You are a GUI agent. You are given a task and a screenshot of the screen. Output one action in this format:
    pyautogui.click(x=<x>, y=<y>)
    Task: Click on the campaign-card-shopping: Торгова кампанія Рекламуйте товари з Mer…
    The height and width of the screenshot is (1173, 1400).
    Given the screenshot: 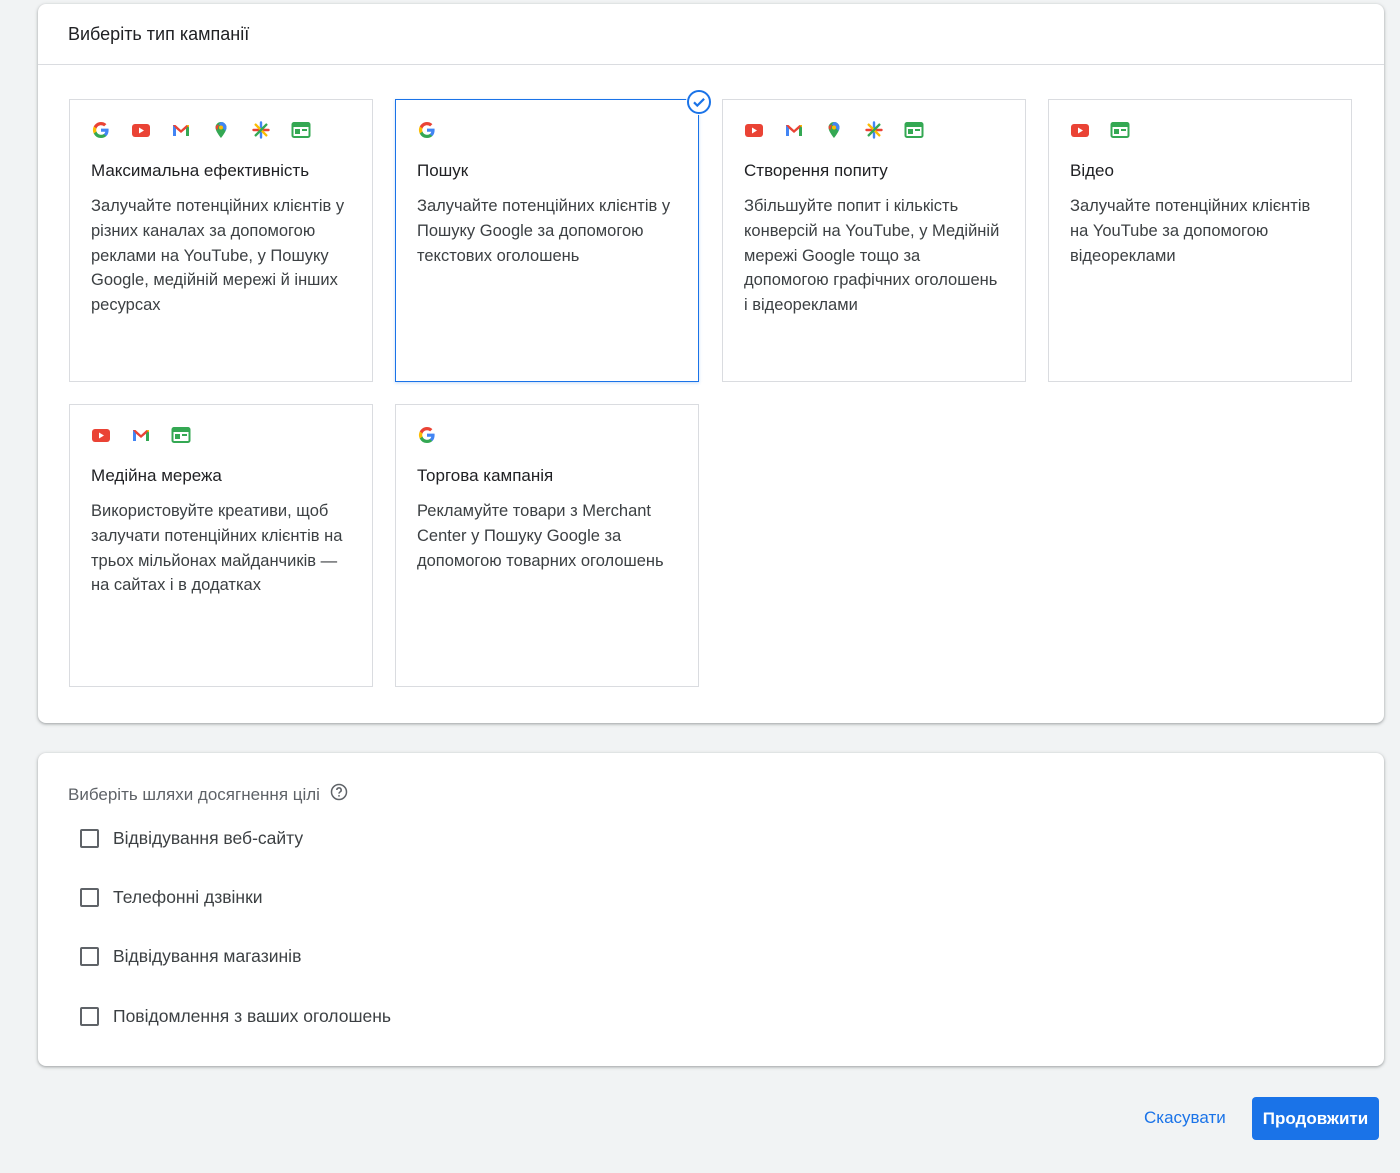 What is the action you would take?
    pyautogui.click(x=547, y=545)
    